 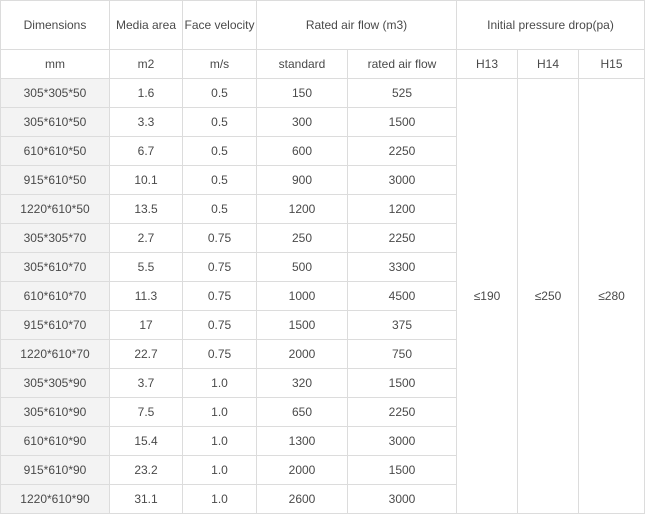 I want to click on cell-h14: ≤250, so click(x=548, y=296).